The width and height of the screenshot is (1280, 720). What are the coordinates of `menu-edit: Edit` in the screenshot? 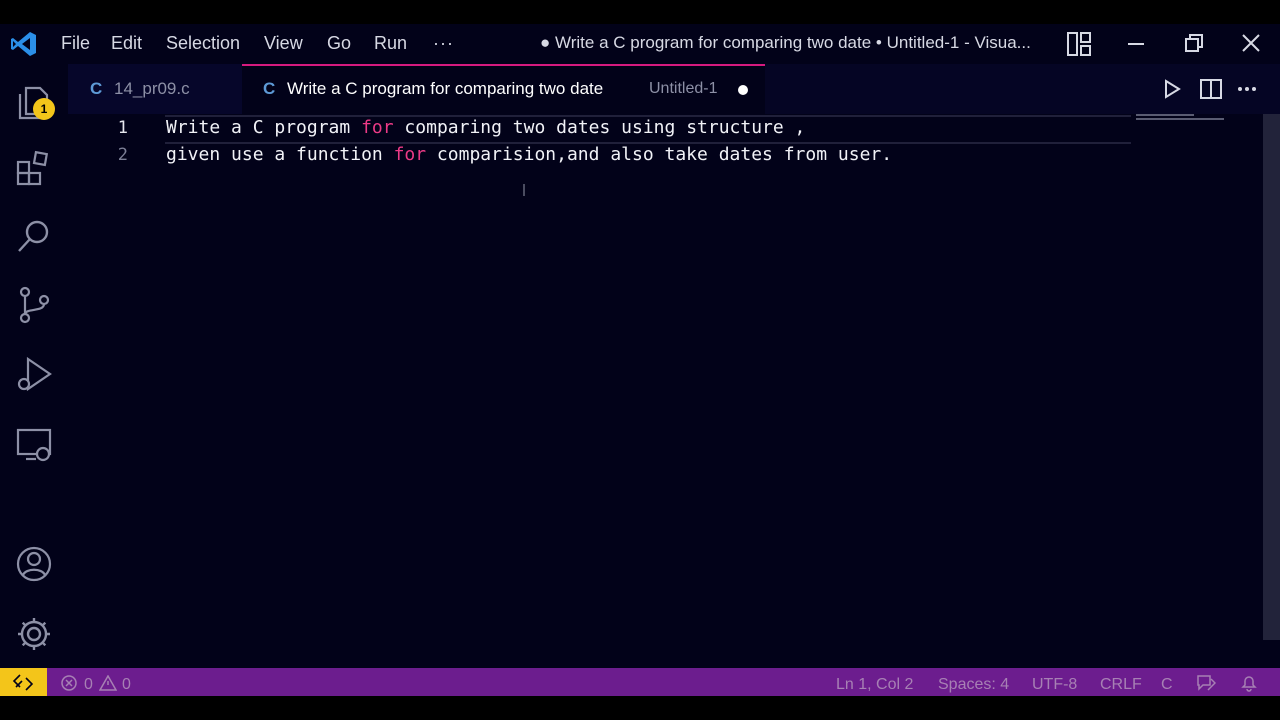 It's located at (126, 44).